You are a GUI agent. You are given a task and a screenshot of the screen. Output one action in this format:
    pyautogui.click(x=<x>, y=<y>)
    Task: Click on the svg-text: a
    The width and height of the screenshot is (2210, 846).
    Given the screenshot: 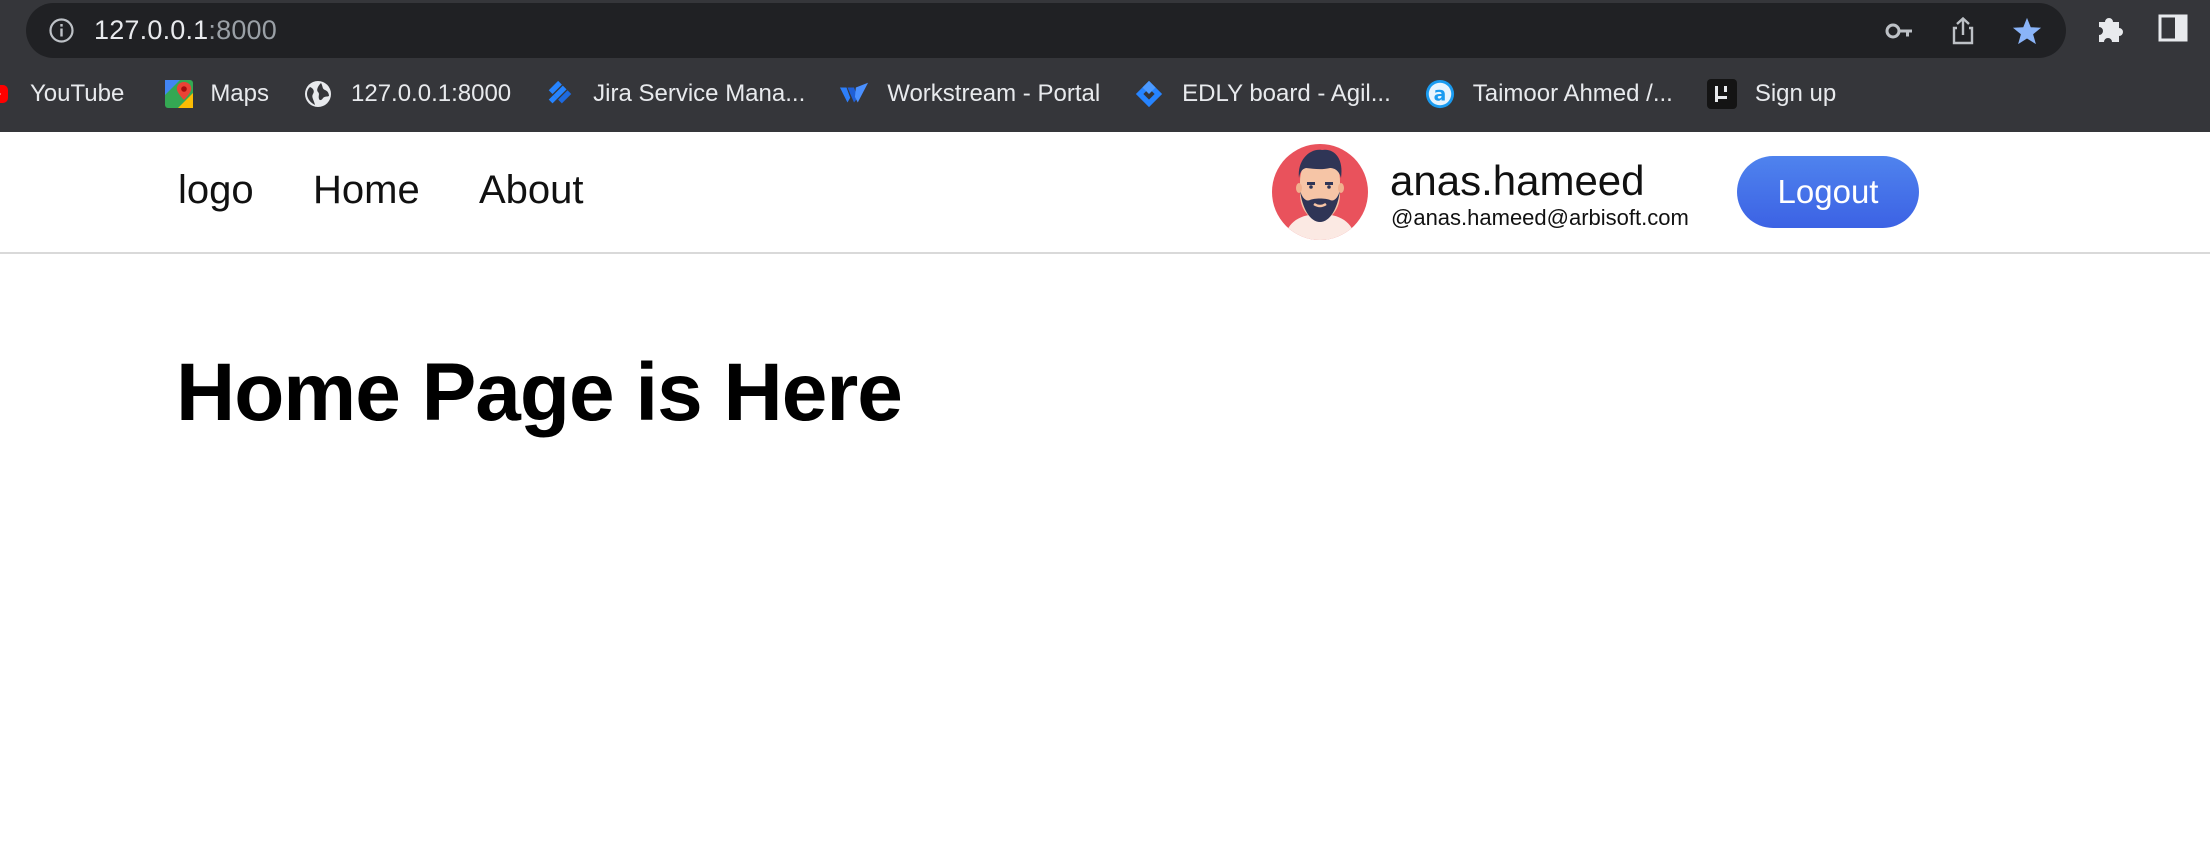 What is the action you would take?
    pyautogui.click(x=1439, y=95)
    